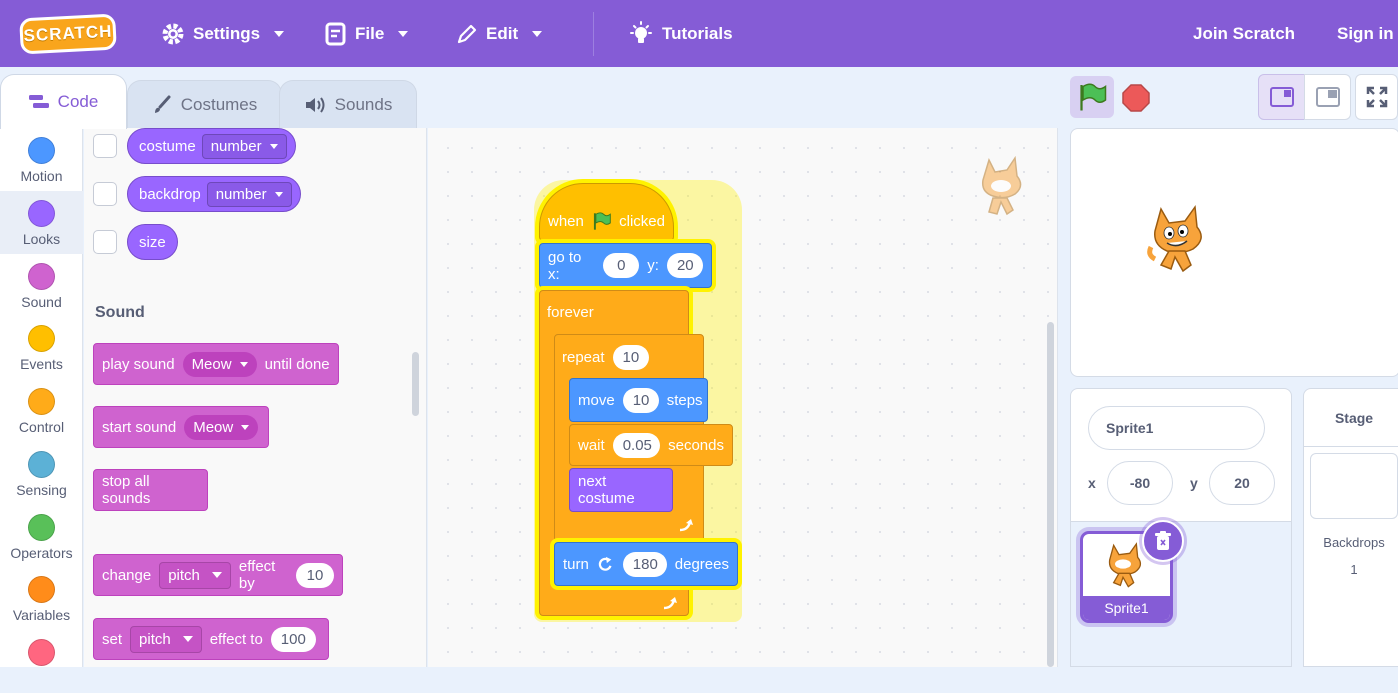 This screenshot has height=693, width=1398. I want to click on category-control: Control, so click(41, 410).